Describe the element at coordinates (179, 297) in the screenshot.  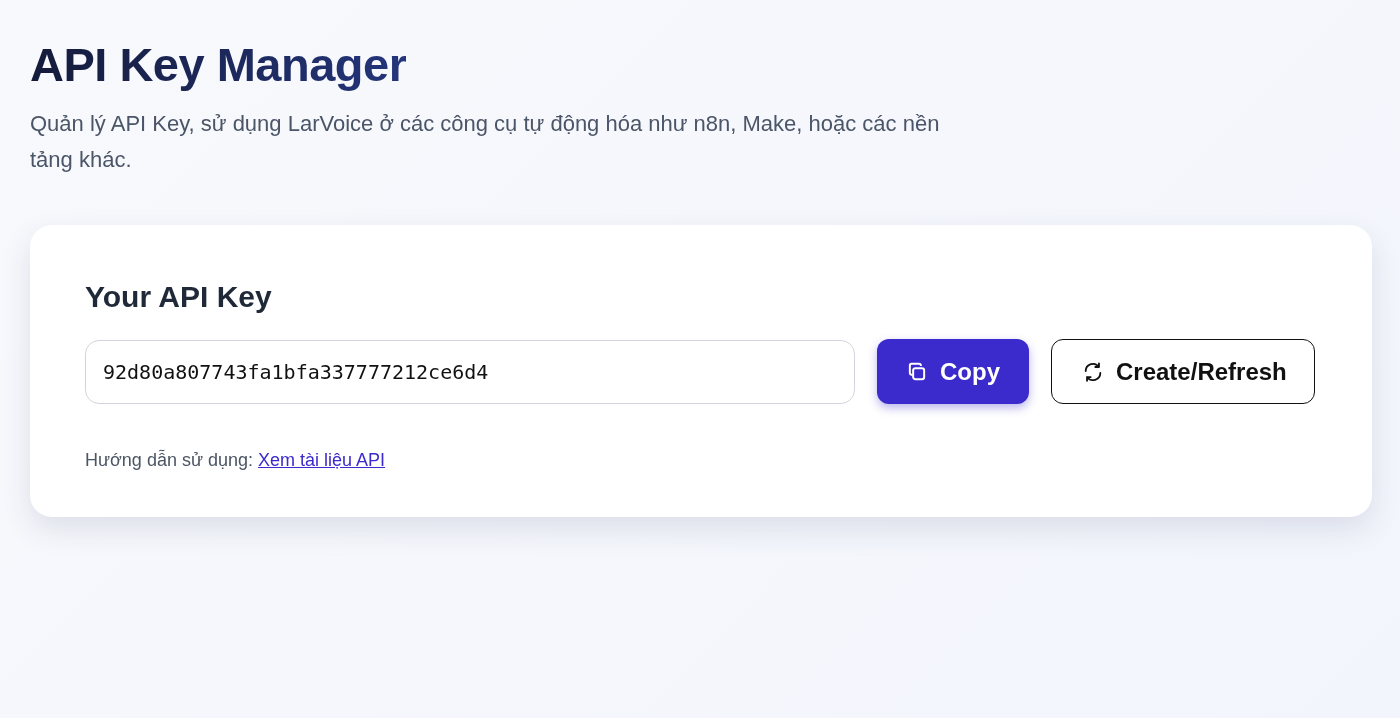
I see `card-heading: Your API Key` at that location.